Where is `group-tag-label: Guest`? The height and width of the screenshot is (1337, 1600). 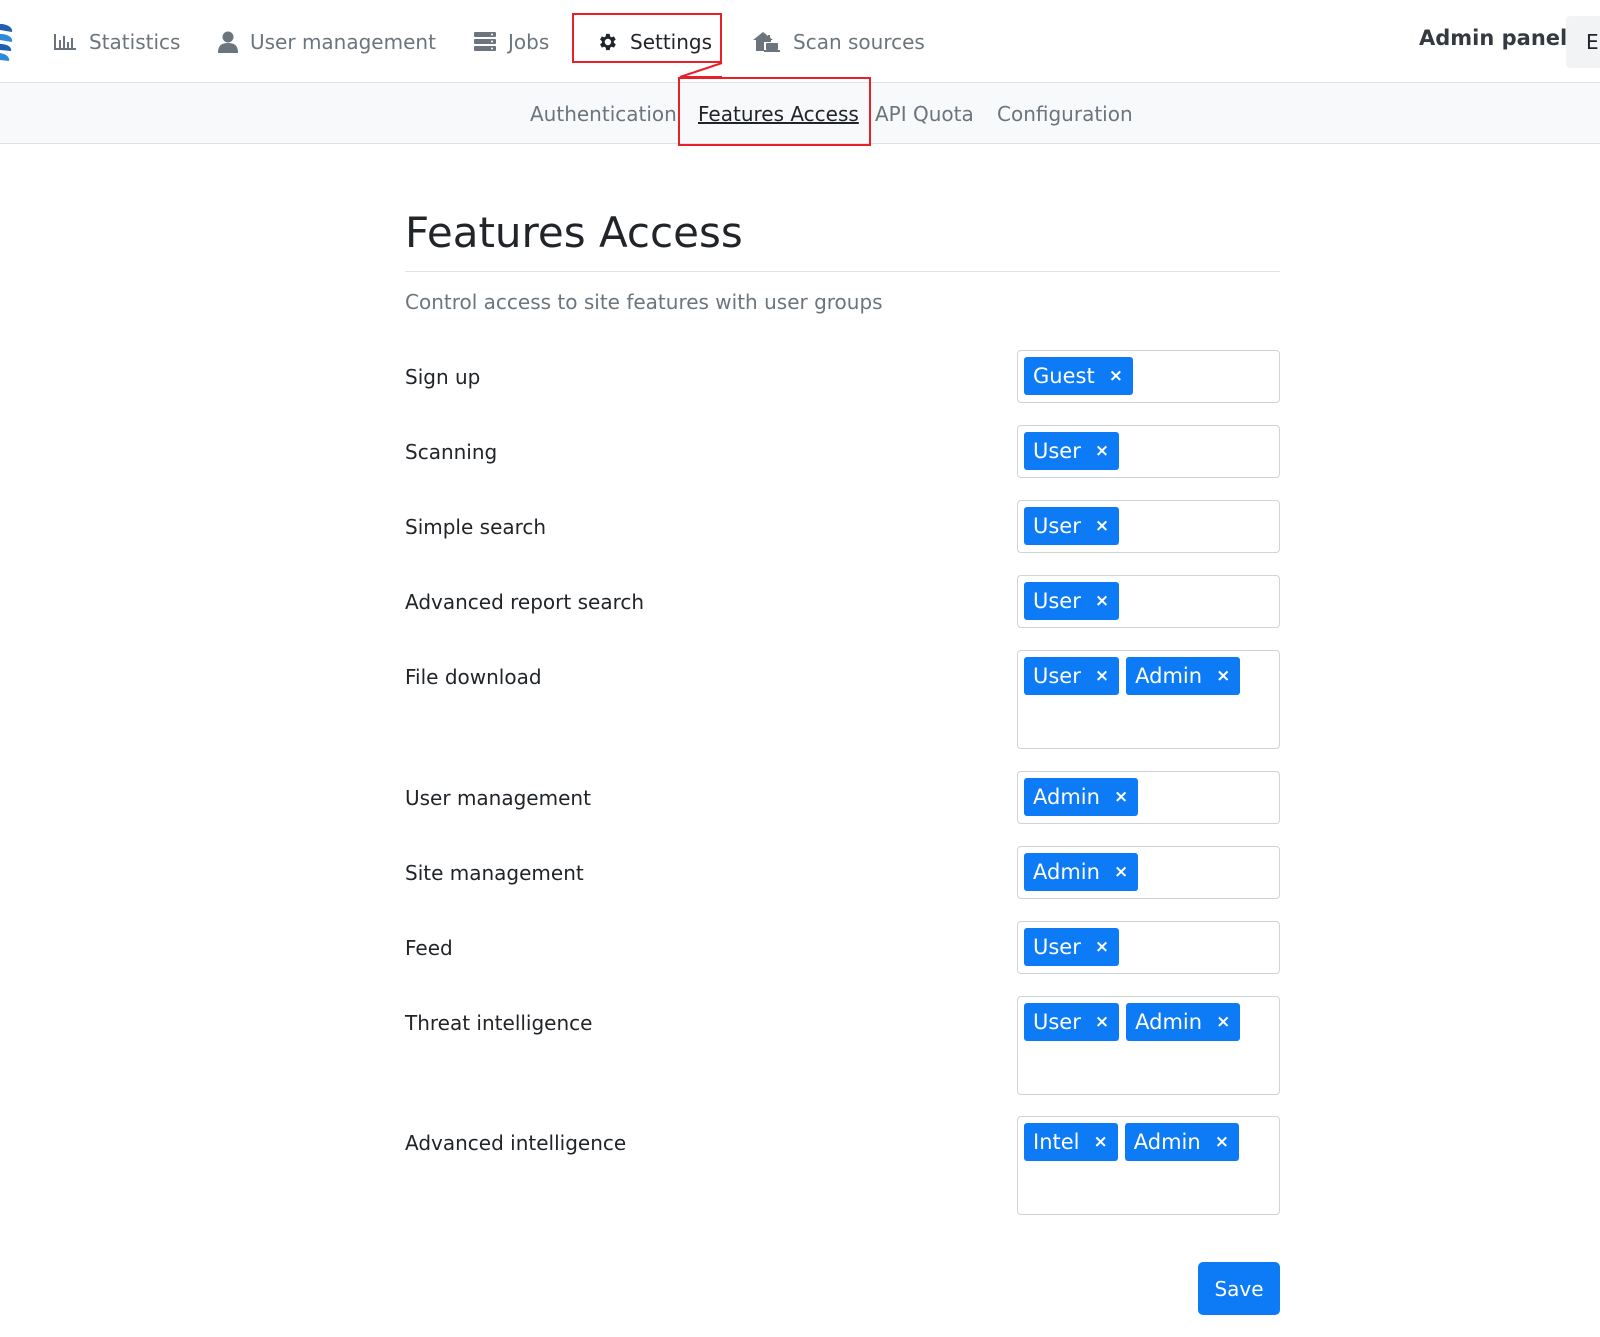
group-tag-label: Guest is located at coordinates (1064, 376).